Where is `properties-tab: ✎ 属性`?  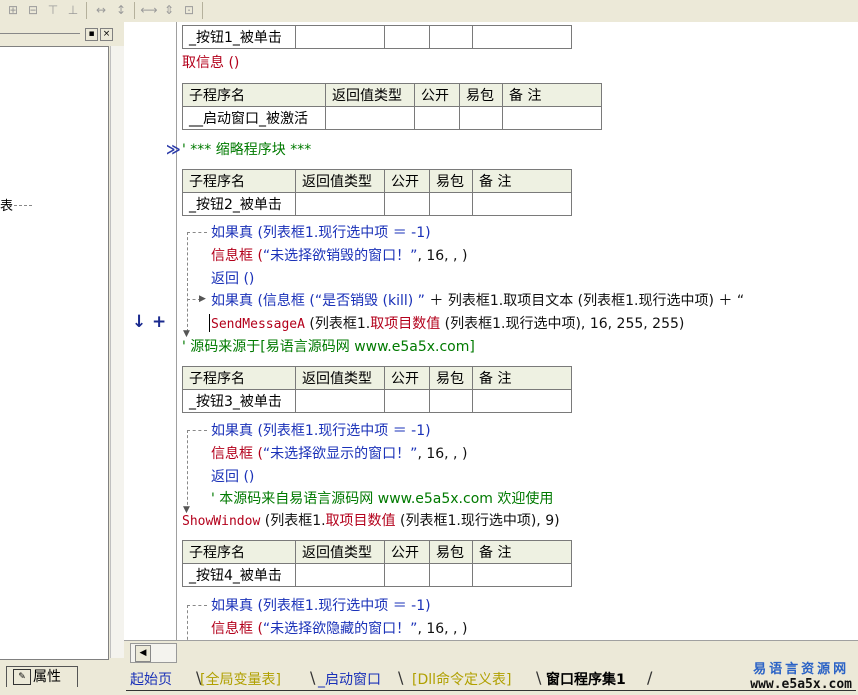 properties-tab: ✎ 属性 is located at coordinates (42, 676).